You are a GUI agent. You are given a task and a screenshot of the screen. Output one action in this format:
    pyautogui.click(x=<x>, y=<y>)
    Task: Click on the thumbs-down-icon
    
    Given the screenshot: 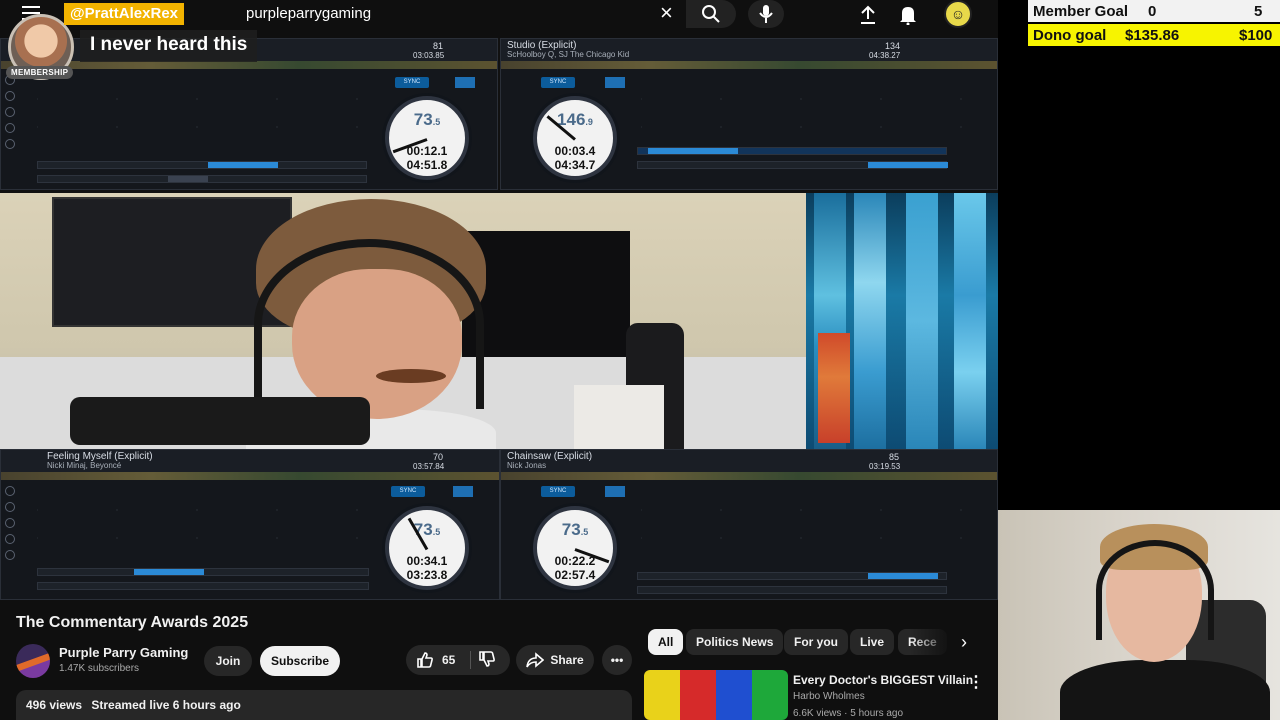 What is the action you would take?
    pyautogui.click(x=487, y=659)
    